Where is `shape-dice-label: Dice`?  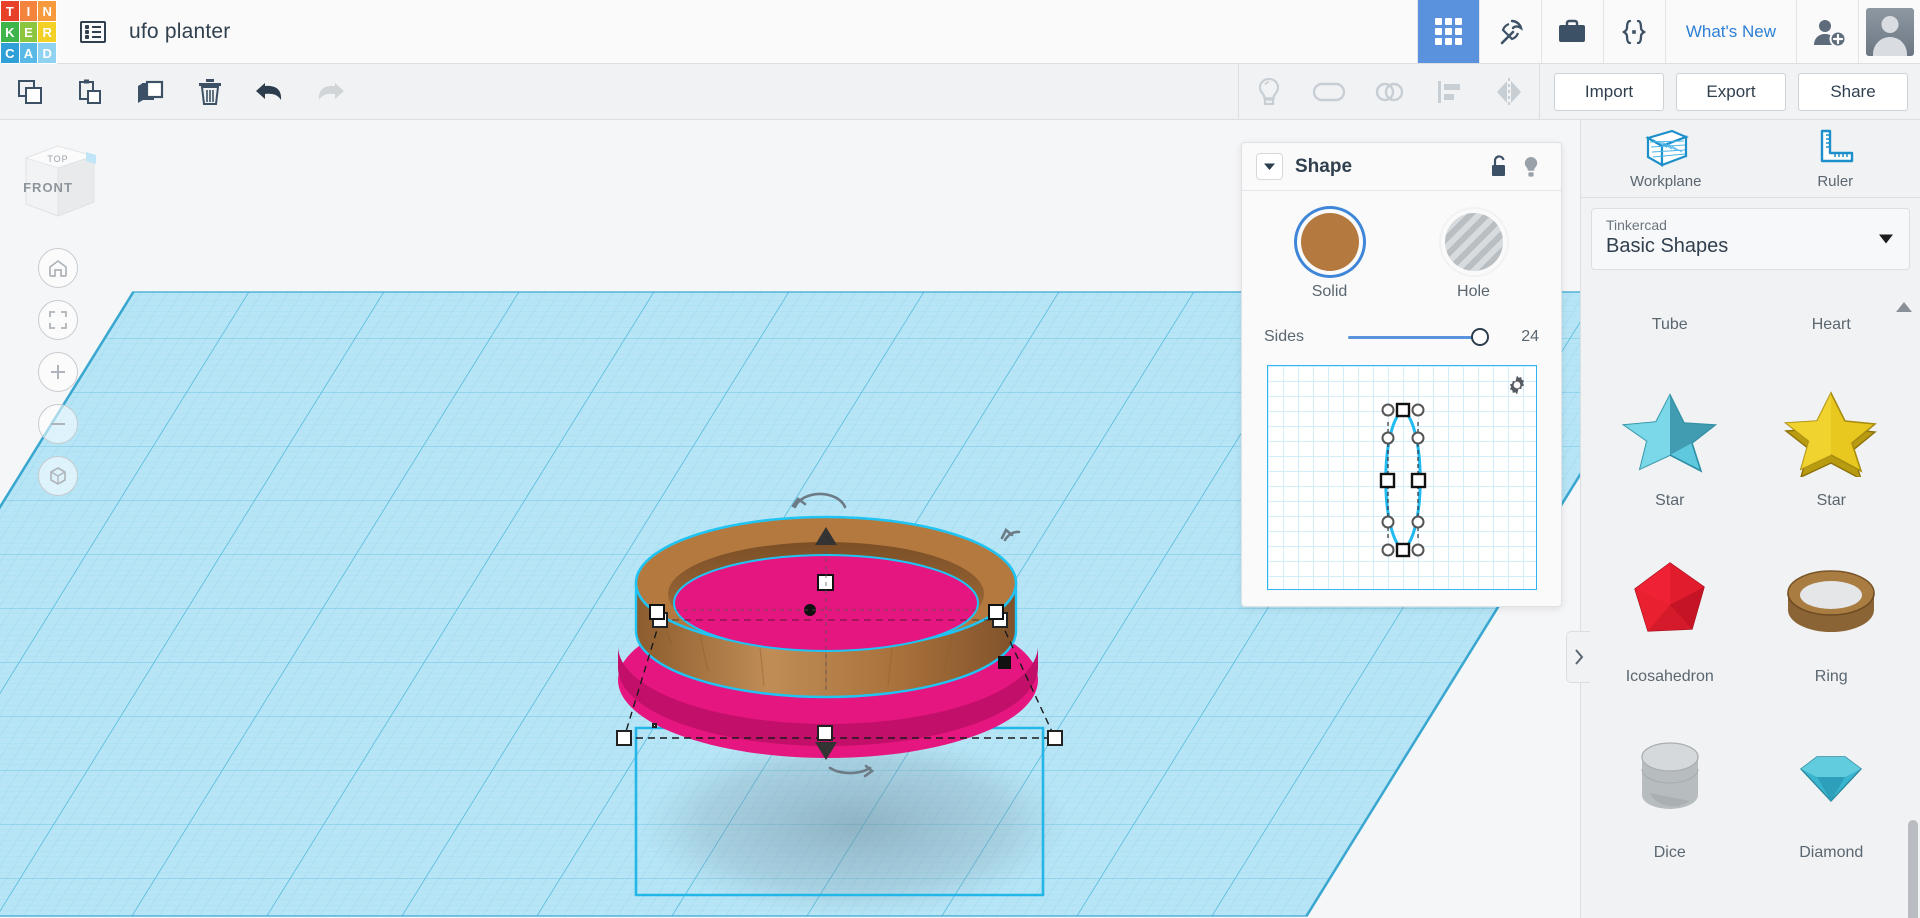 shape-dice-label: Dice is located at coordinates (1669, 852).